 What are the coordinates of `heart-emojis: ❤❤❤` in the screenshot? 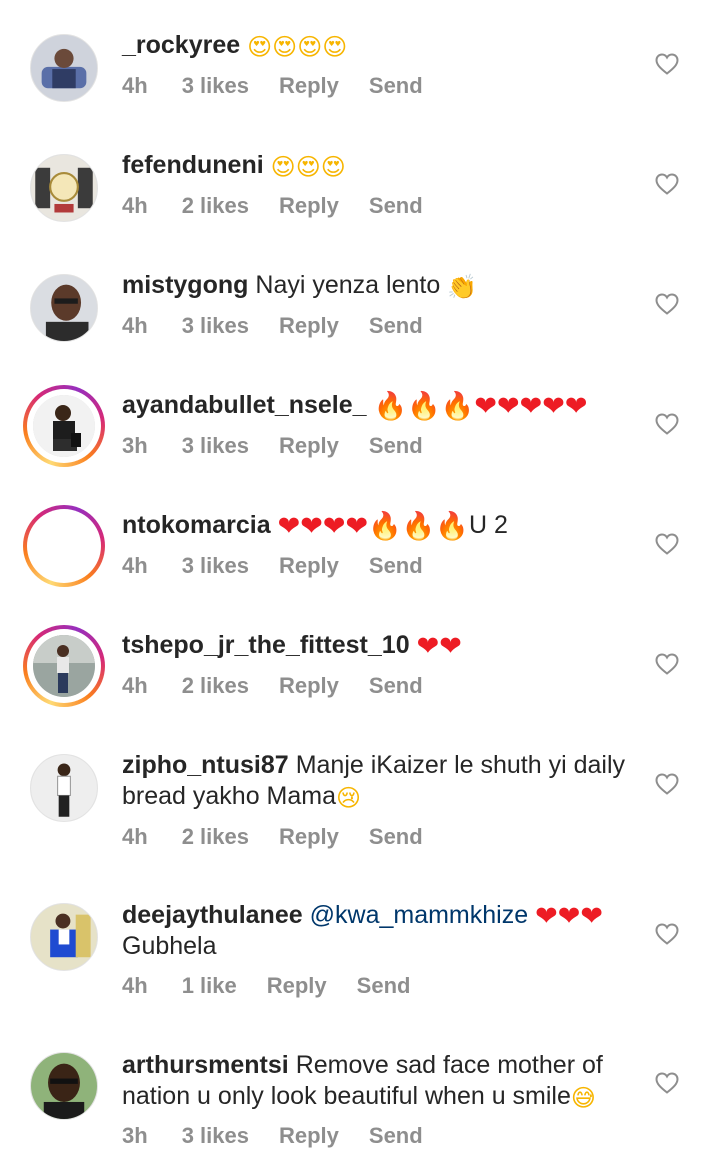 It's located at (569, 916).